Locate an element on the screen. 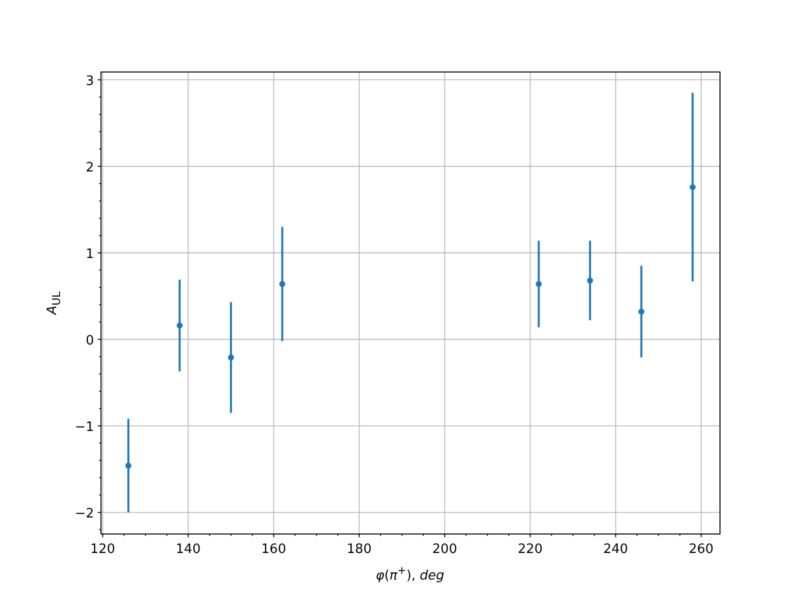 The image size is (800, 600). tick-label: 220 is located at coordinates (530, 549).